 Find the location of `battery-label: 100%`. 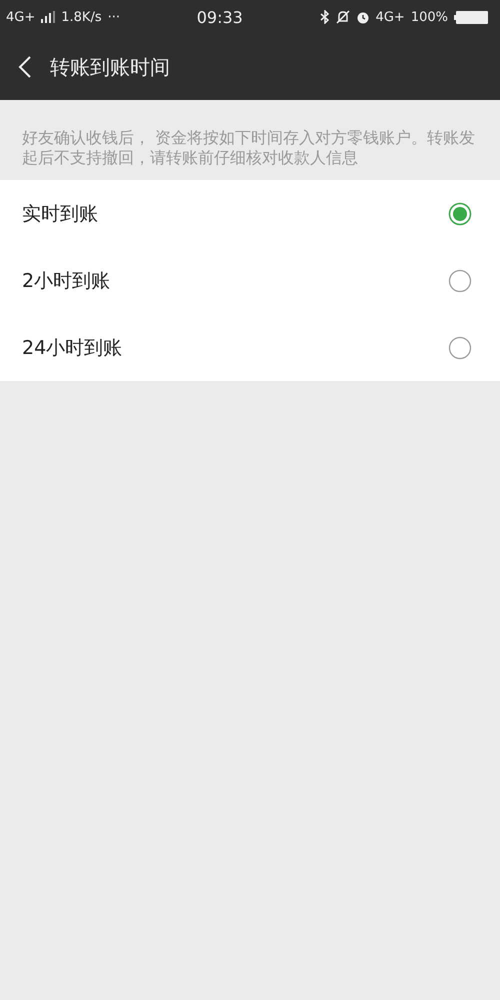

battery-label: 100% is located at coordinates (429, 17).